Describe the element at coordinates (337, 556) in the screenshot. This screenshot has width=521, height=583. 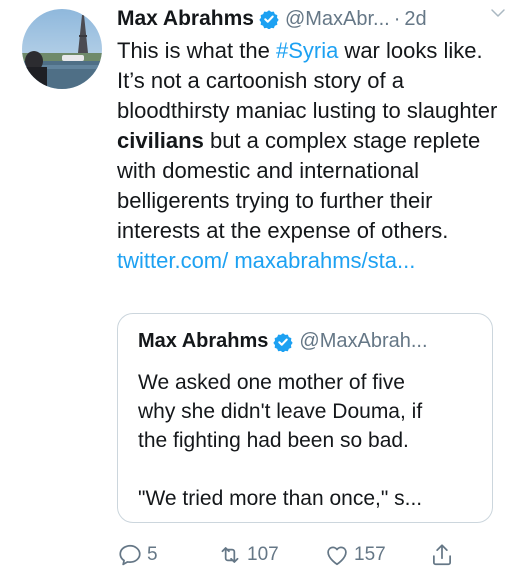
I see `like-icon` at that location.